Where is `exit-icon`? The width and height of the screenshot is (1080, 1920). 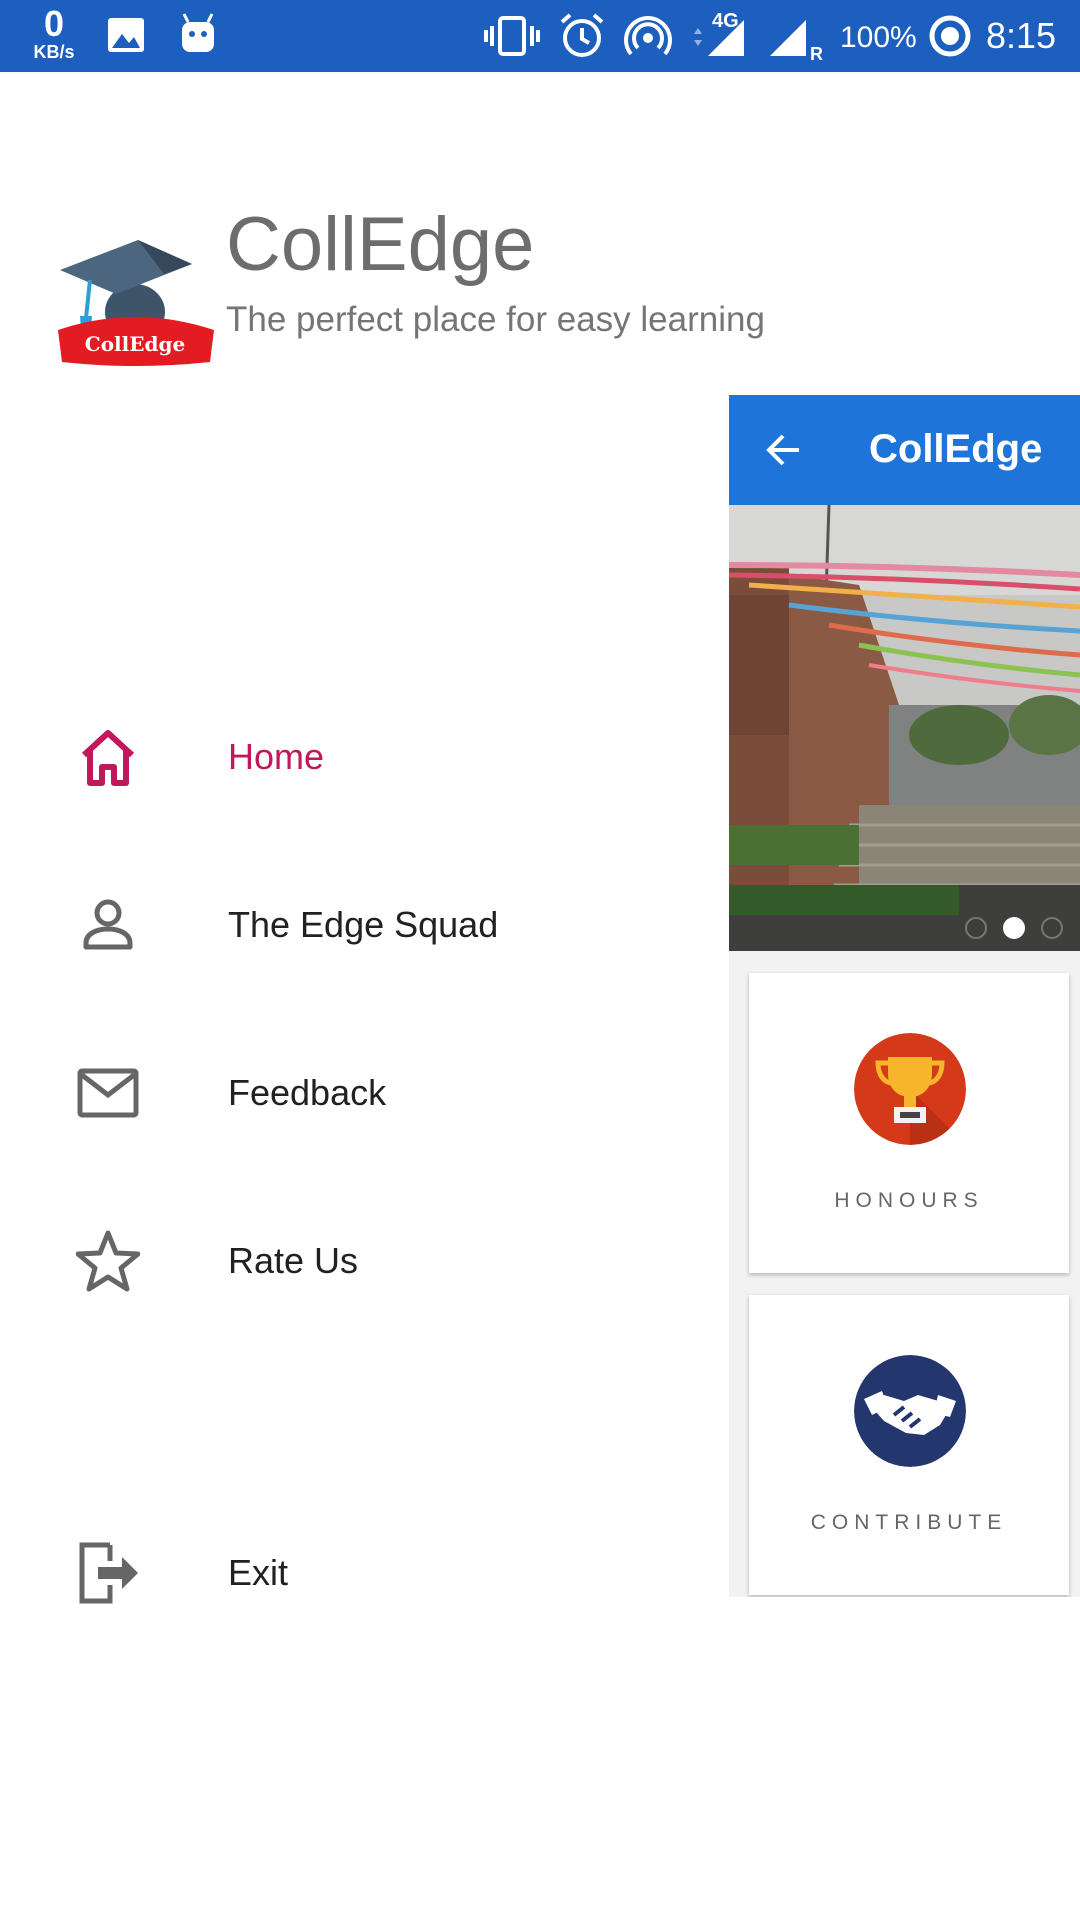
exit-icon is located at coordinates (108, 1573).